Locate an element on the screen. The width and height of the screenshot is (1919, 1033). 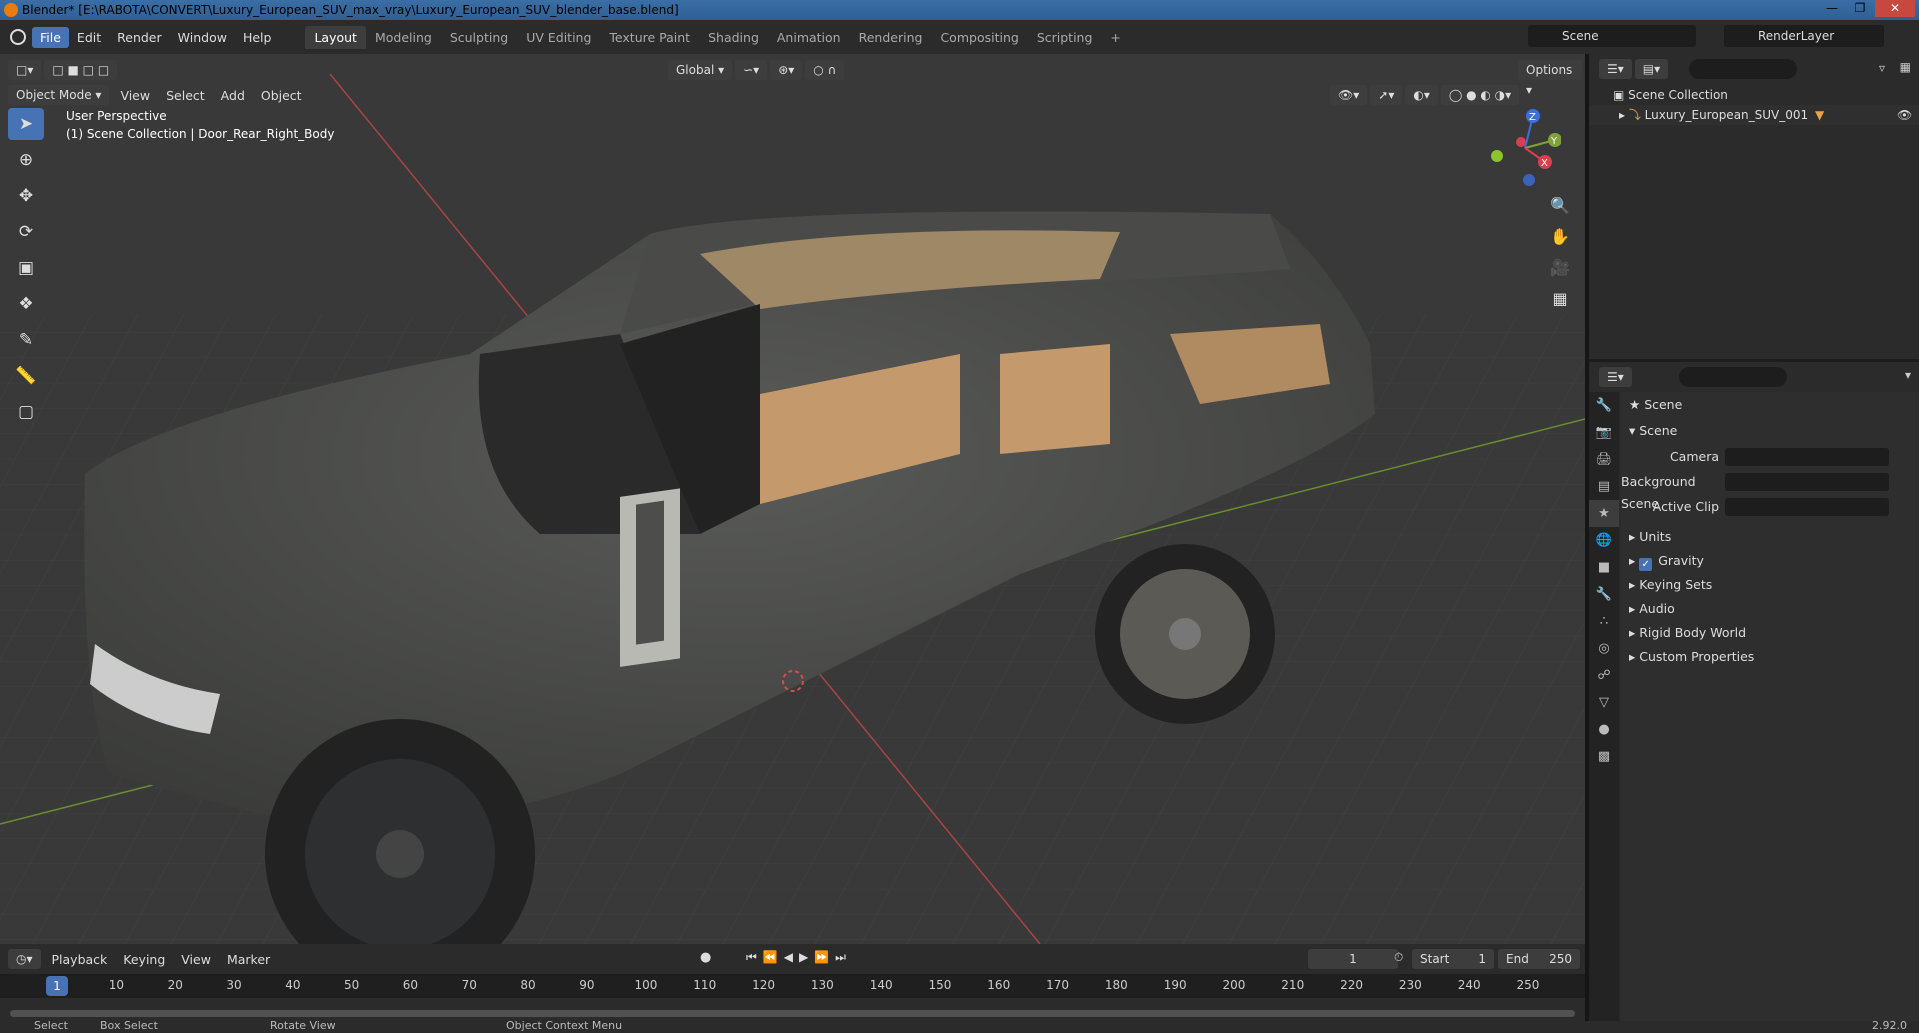
current-frame-field: 1 is located at coordinates (1353, 959).